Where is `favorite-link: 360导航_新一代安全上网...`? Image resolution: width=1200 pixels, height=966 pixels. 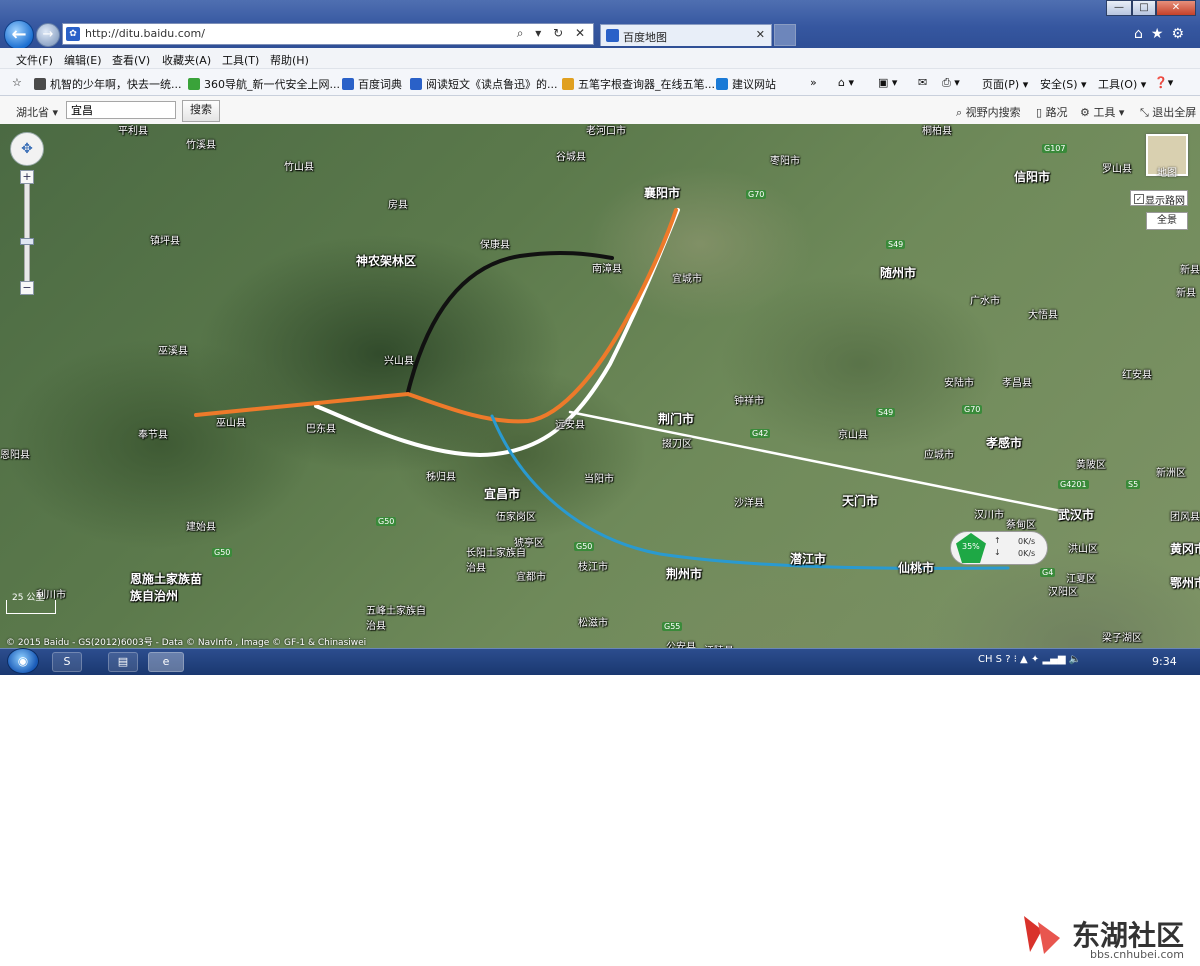
favorite-link: 360导航_新一代安全上网... is located at coordinates (264, 84).